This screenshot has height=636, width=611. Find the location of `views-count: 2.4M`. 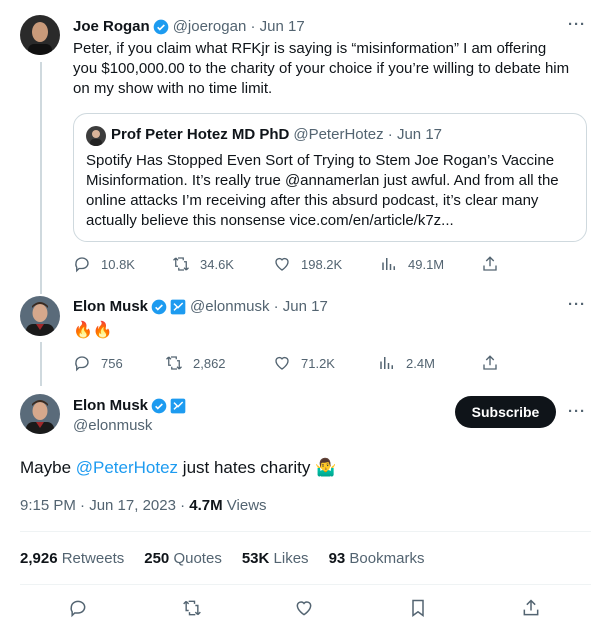

views-count: 2.4M is located at coordinates (420, 363).